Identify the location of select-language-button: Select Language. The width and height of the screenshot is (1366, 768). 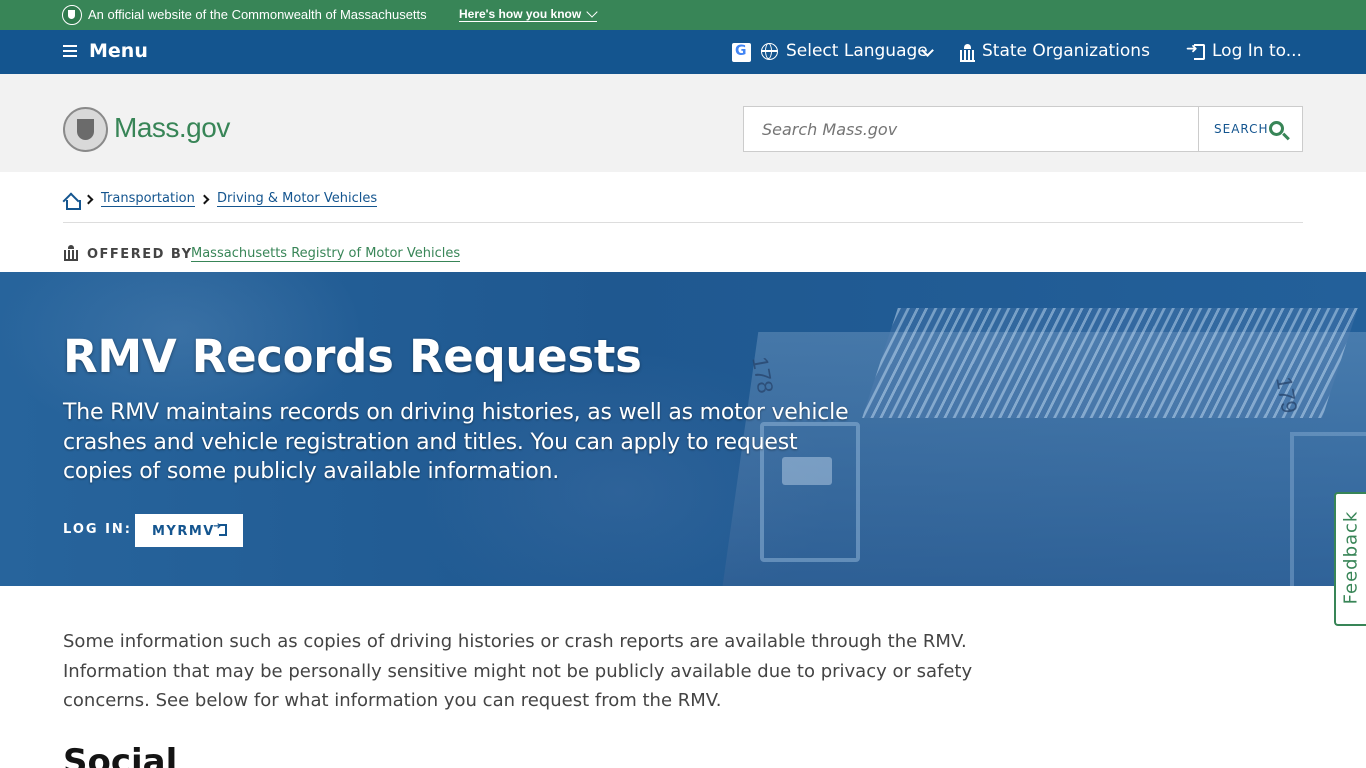
(857, 51).